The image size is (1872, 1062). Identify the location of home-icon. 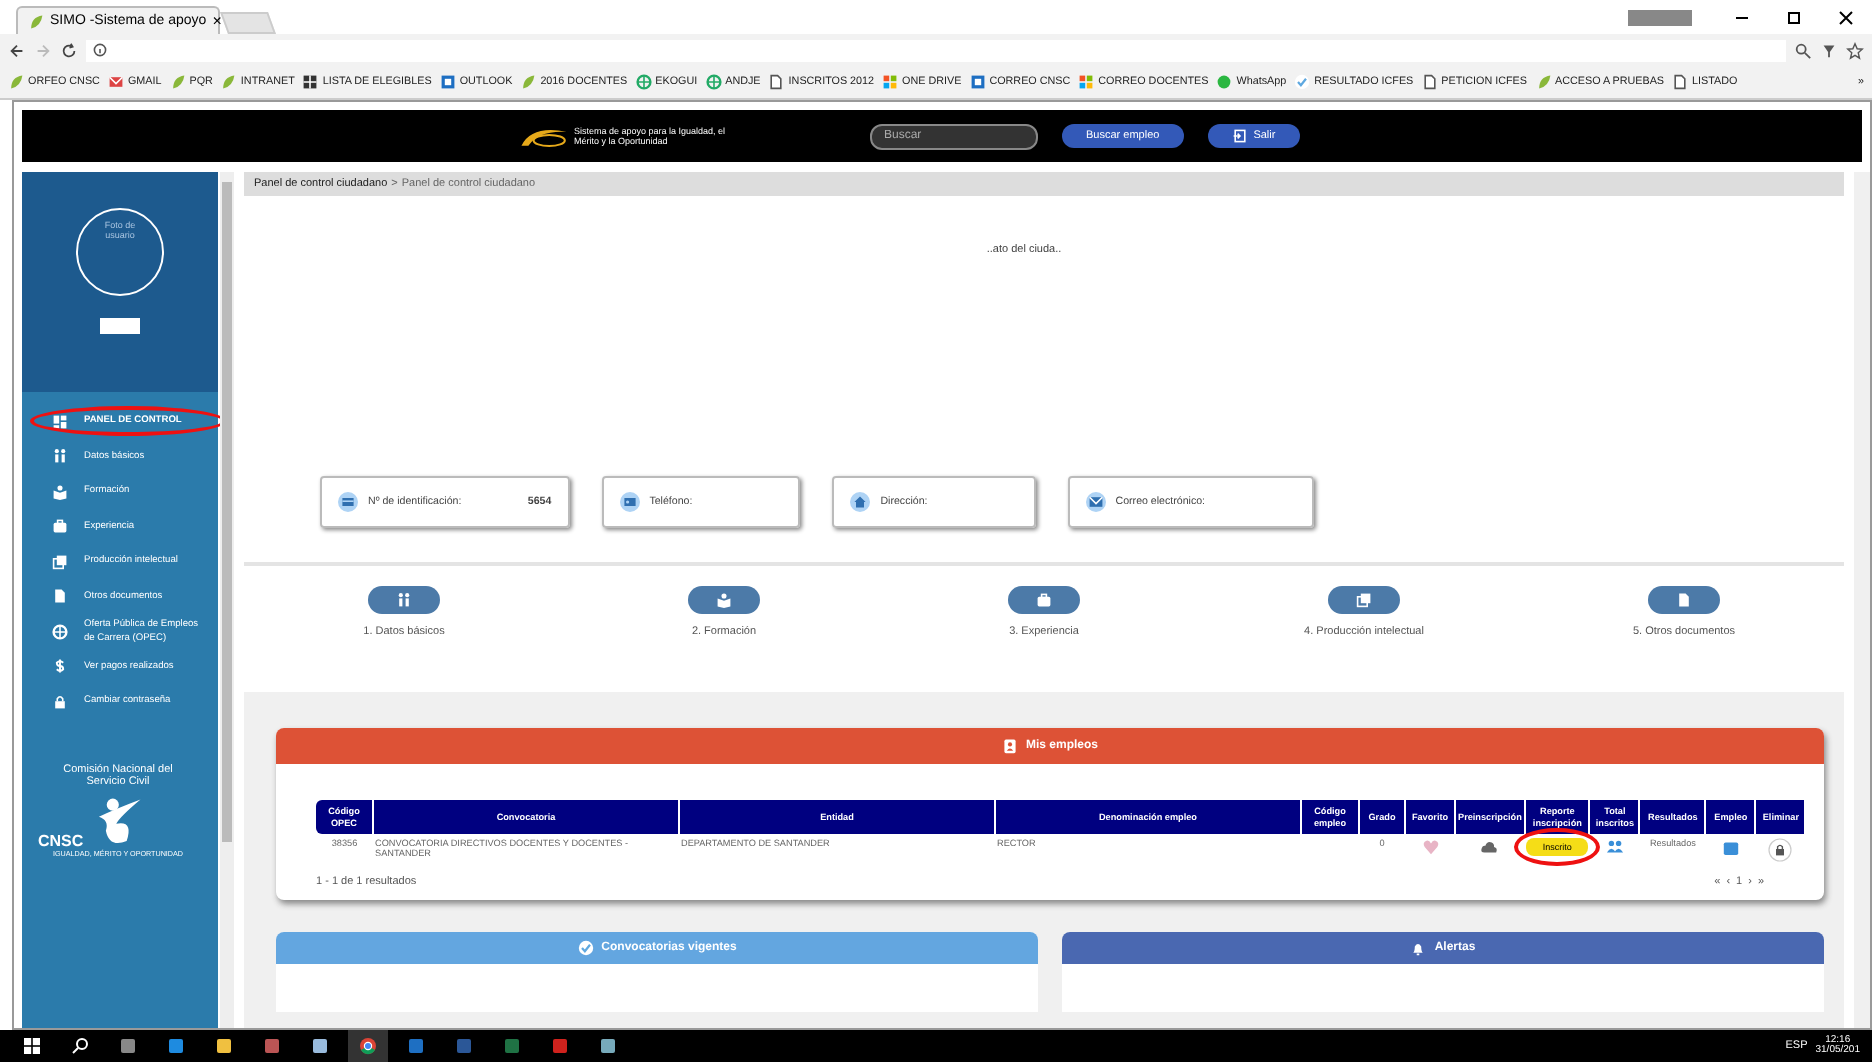
(860, 502).